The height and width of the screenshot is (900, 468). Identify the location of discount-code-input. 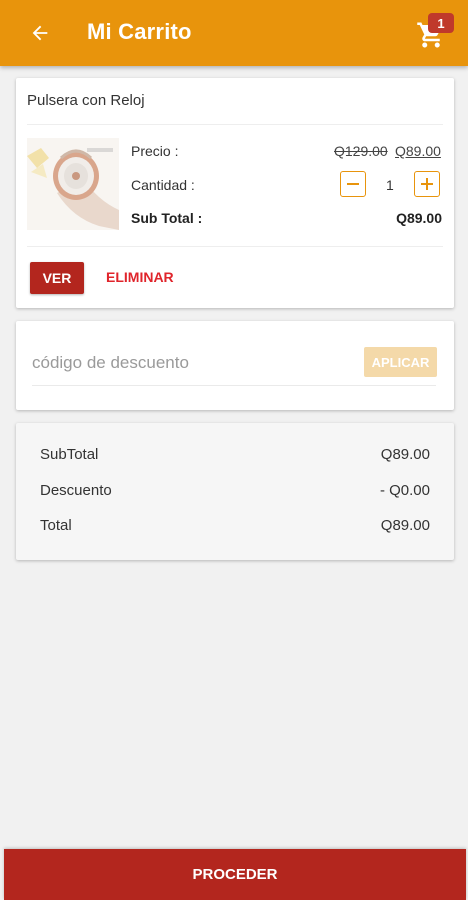
(192, 363).